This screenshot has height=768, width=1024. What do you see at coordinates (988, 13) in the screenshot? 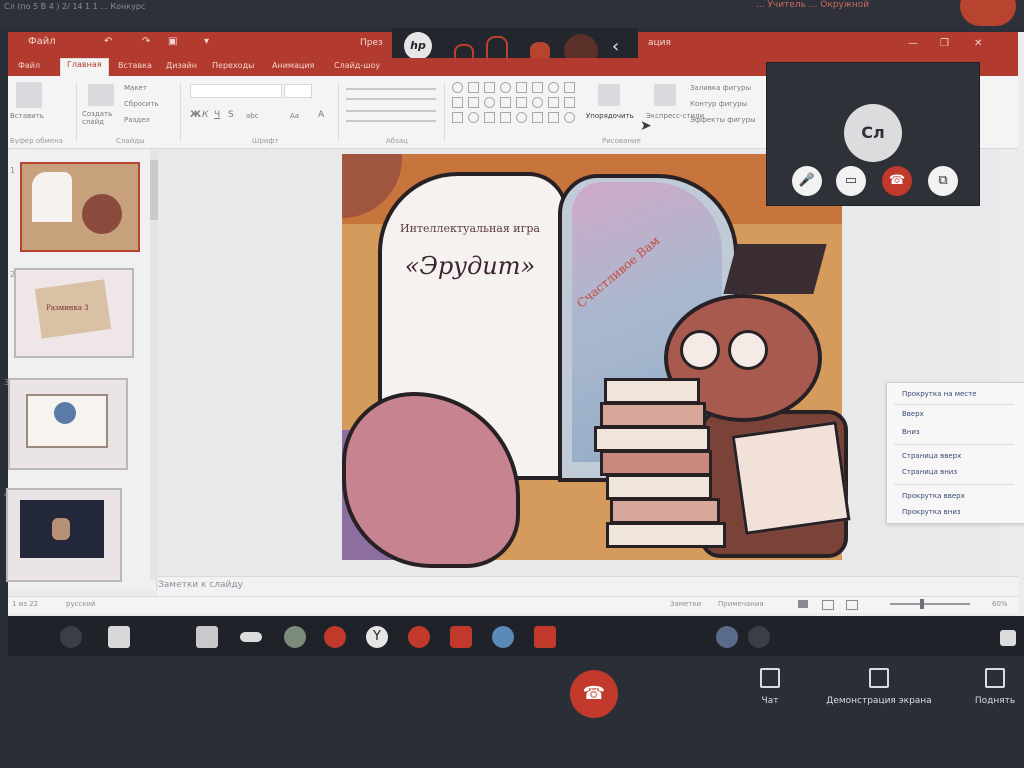
I see `top-share-button` at bounding box center [988, 13].